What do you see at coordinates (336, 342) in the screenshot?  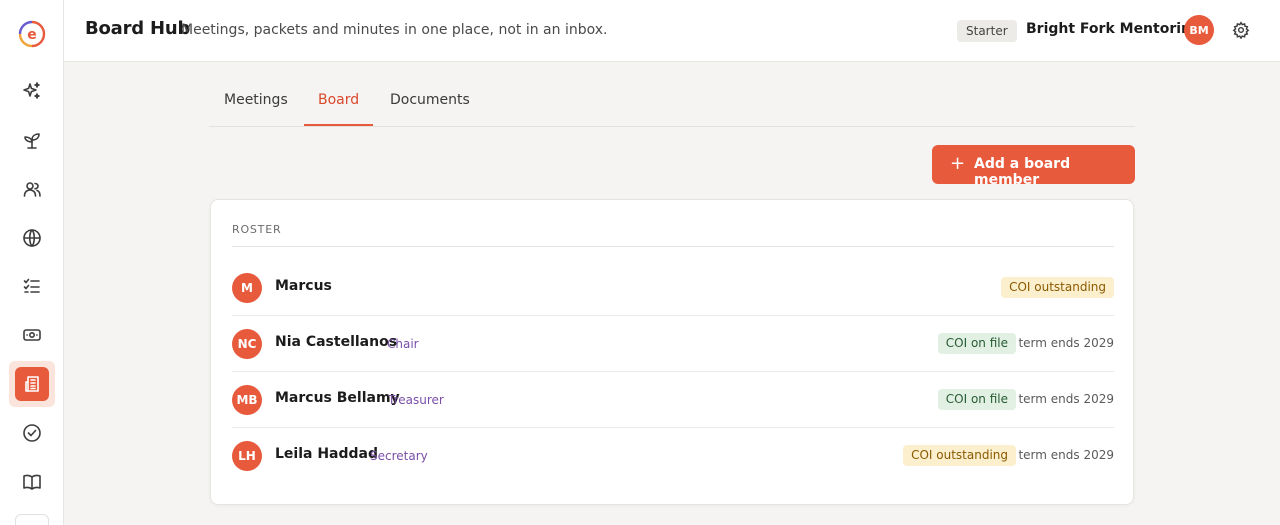 I see `member-name: Nia Castellanos` at bounding box center [336, 342].